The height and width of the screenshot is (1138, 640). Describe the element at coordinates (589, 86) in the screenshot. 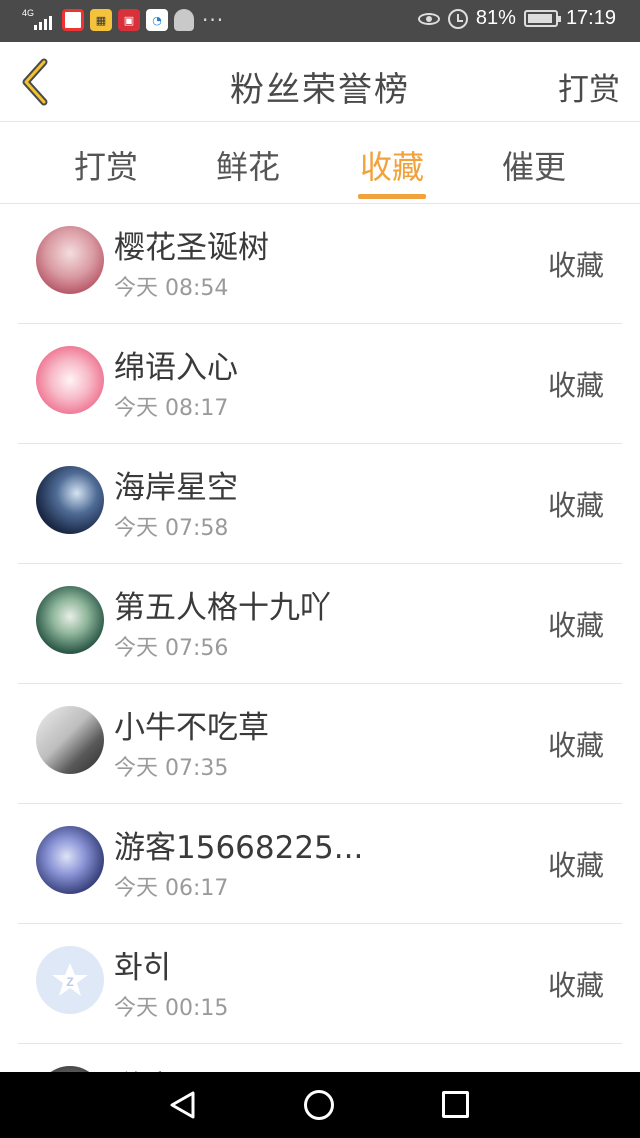

I see `reward-button: 打赏` at that location.